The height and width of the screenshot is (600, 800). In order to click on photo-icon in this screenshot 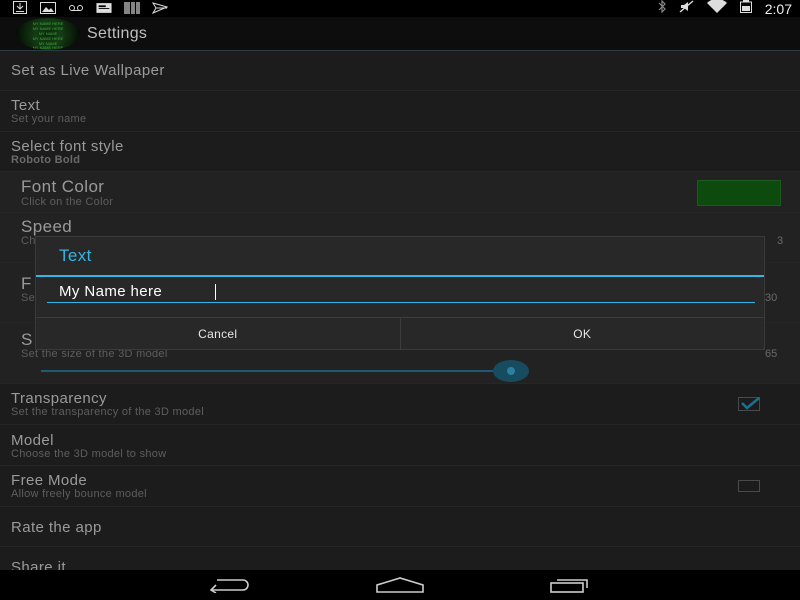, I will do `click(48, 7)`.